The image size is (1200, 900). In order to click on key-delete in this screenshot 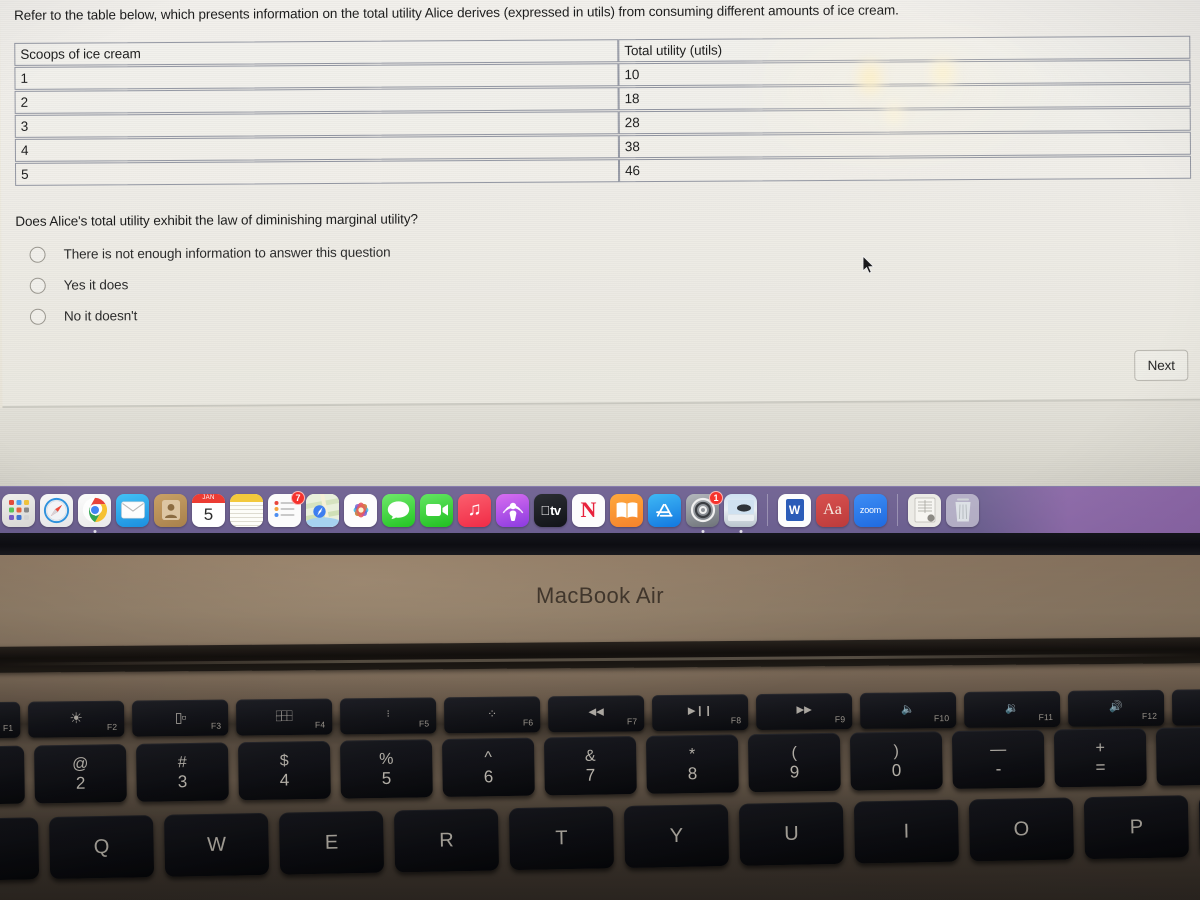, I will do `click(1177, 755)`.